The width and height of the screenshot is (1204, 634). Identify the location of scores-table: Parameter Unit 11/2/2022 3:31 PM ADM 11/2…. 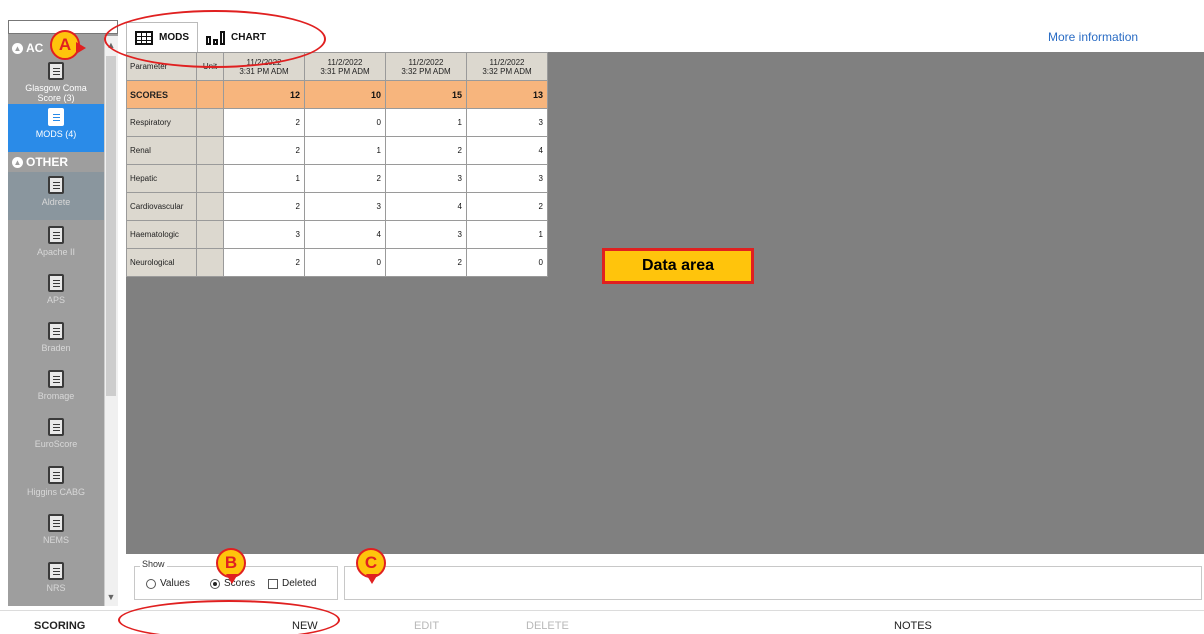
(337, 164).